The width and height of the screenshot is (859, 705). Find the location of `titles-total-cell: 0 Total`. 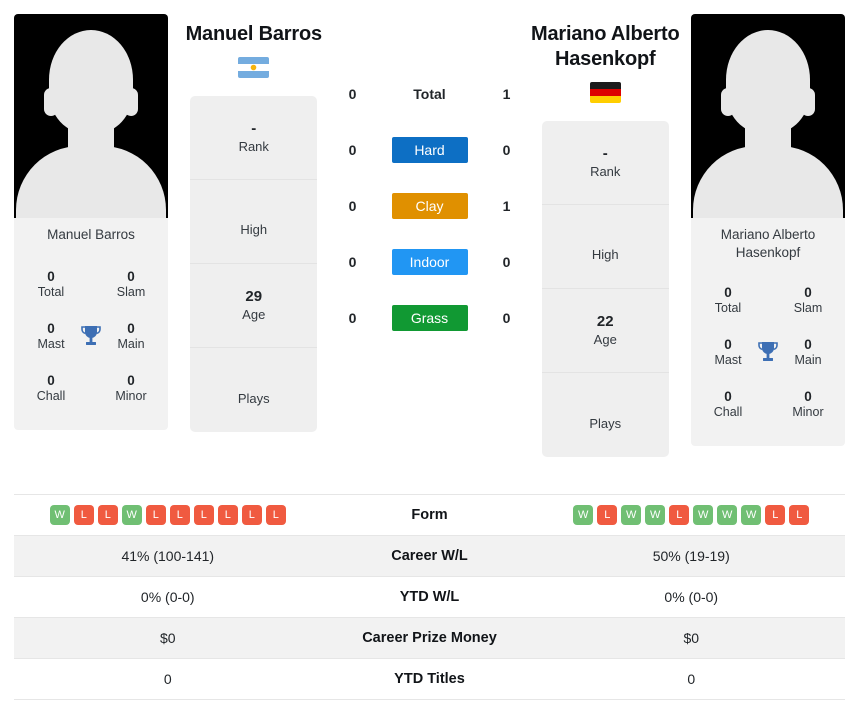

titles-total-cell: 0 Total is located at coordinates (728, 300).